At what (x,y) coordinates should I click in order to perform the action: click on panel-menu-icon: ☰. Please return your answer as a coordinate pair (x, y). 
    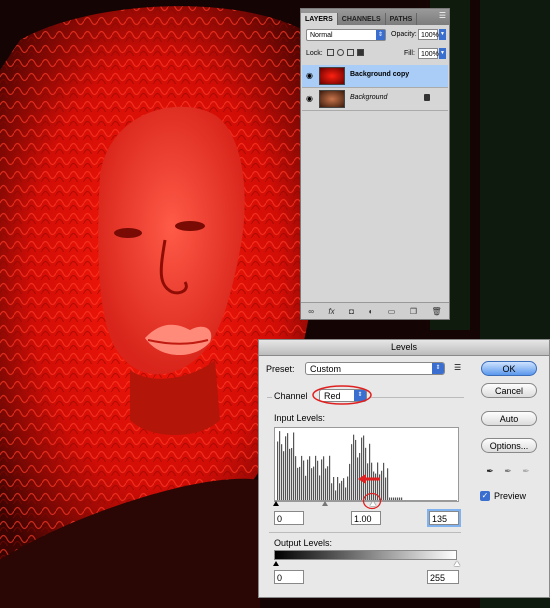
    Looking at the image, I should click on (442, 15).